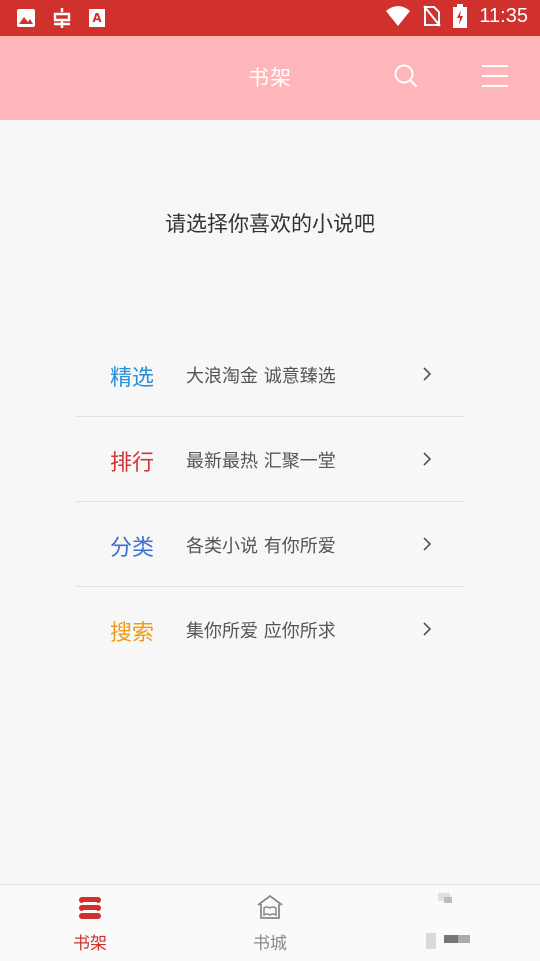 The height and width of the screenshot is (961, 540). I want to click on status-bar: A 11:35, so click(270, 18).